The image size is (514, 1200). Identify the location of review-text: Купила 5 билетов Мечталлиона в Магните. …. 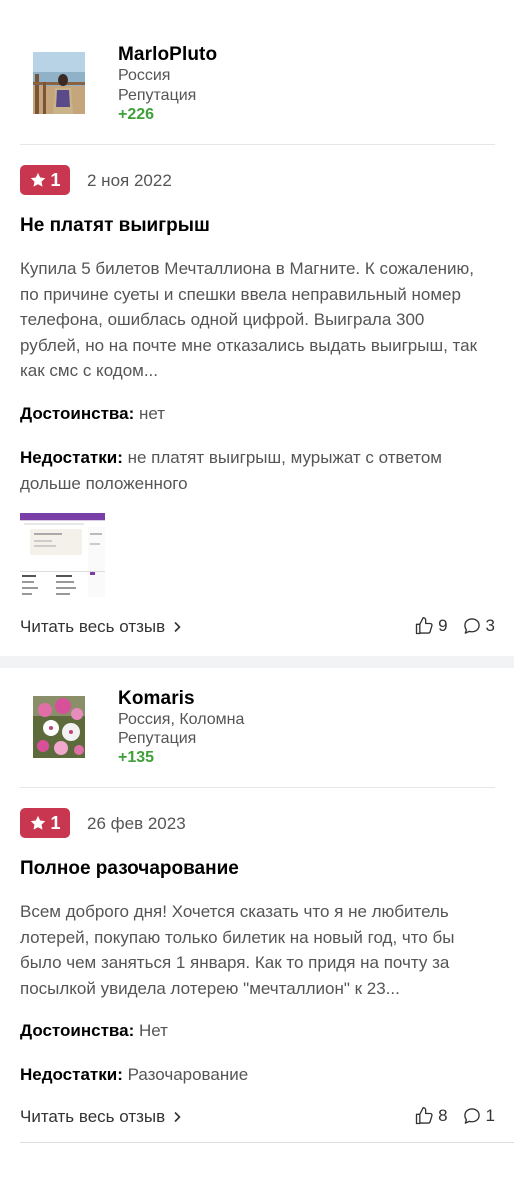
(249, 319).